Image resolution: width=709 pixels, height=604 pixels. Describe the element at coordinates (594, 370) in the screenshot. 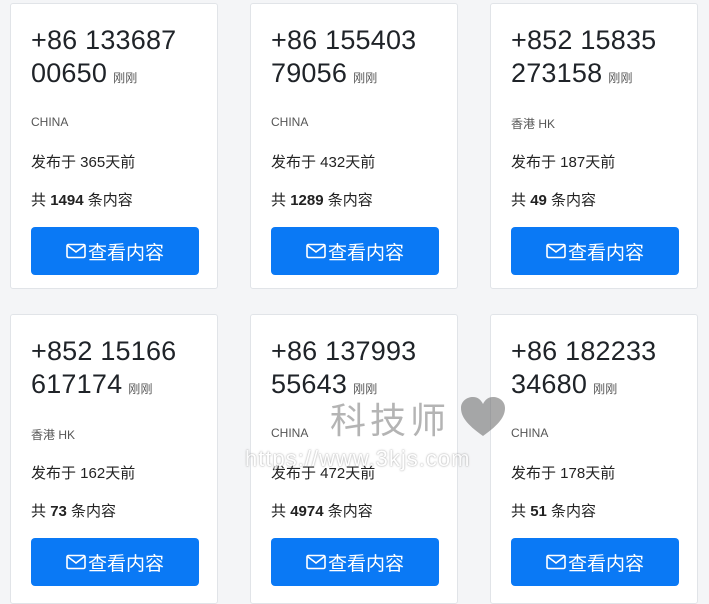

I see `phone-number: +86 182233 34680 刚刚` at that location.